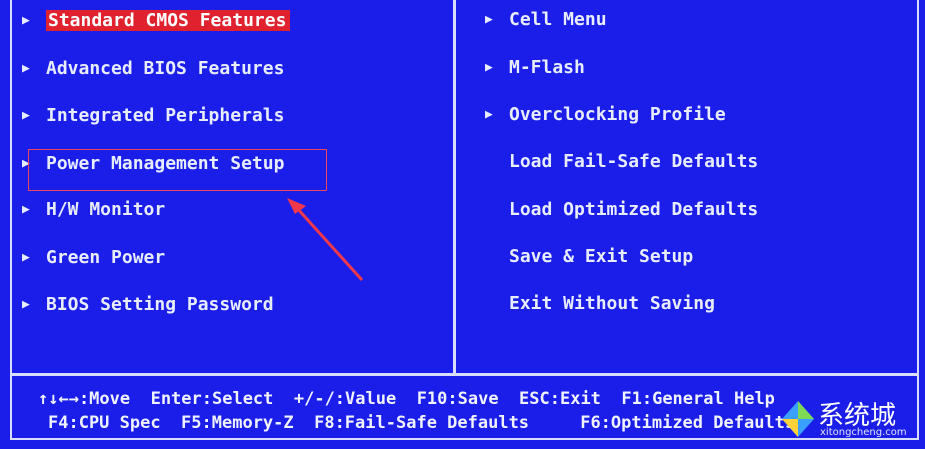  I want to click on menu-item-label: BIOS Setting Password, so click(160, 304).